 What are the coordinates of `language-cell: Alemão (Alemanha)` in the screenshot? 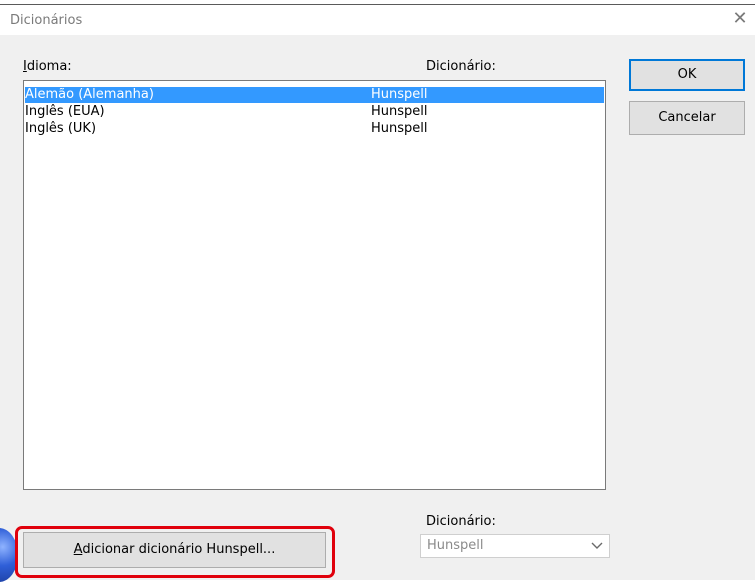 It's located at (89, 94).